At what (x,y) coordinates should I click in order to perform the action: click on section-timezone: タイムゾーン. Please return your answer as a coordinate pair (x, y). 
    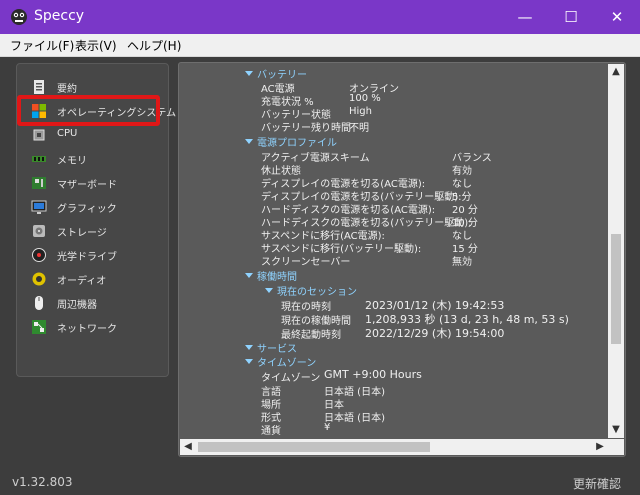
    Looking at the image, I should click on (287, 363).